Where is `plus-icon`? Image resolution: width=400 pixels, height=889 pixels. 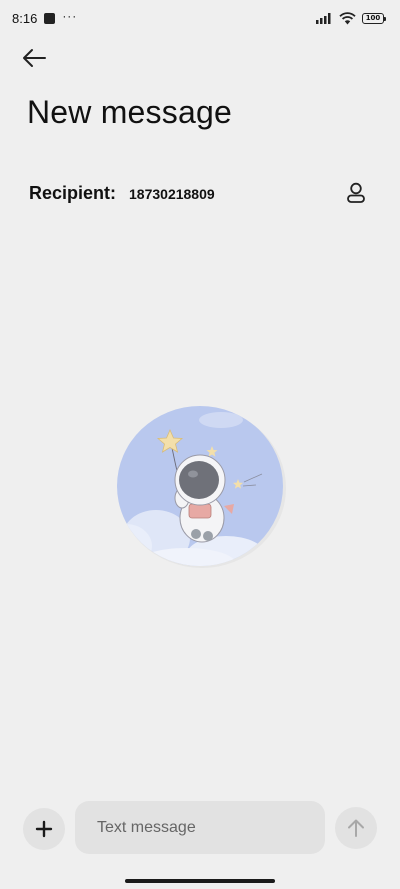 plus-icon is located at coordinates (44, 829).